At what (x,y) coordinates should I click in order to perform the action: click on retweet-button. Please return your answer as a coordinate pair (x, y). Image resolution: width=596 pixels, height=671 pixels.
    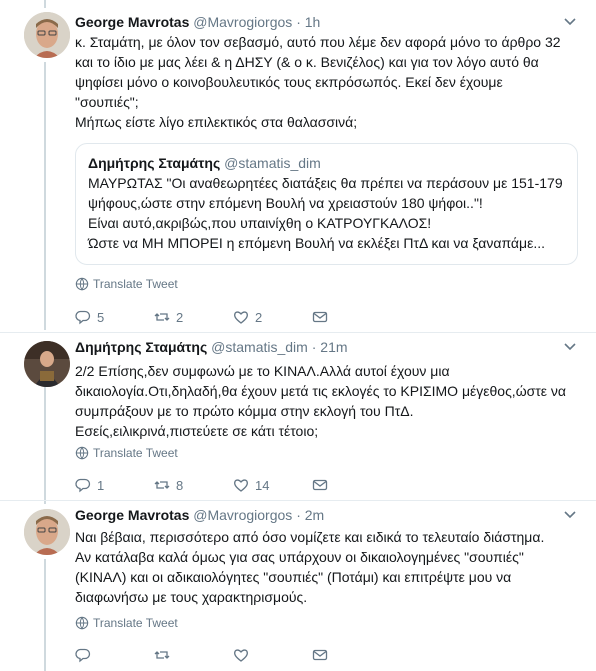
    Looking at the image, I should click on (193, 655).